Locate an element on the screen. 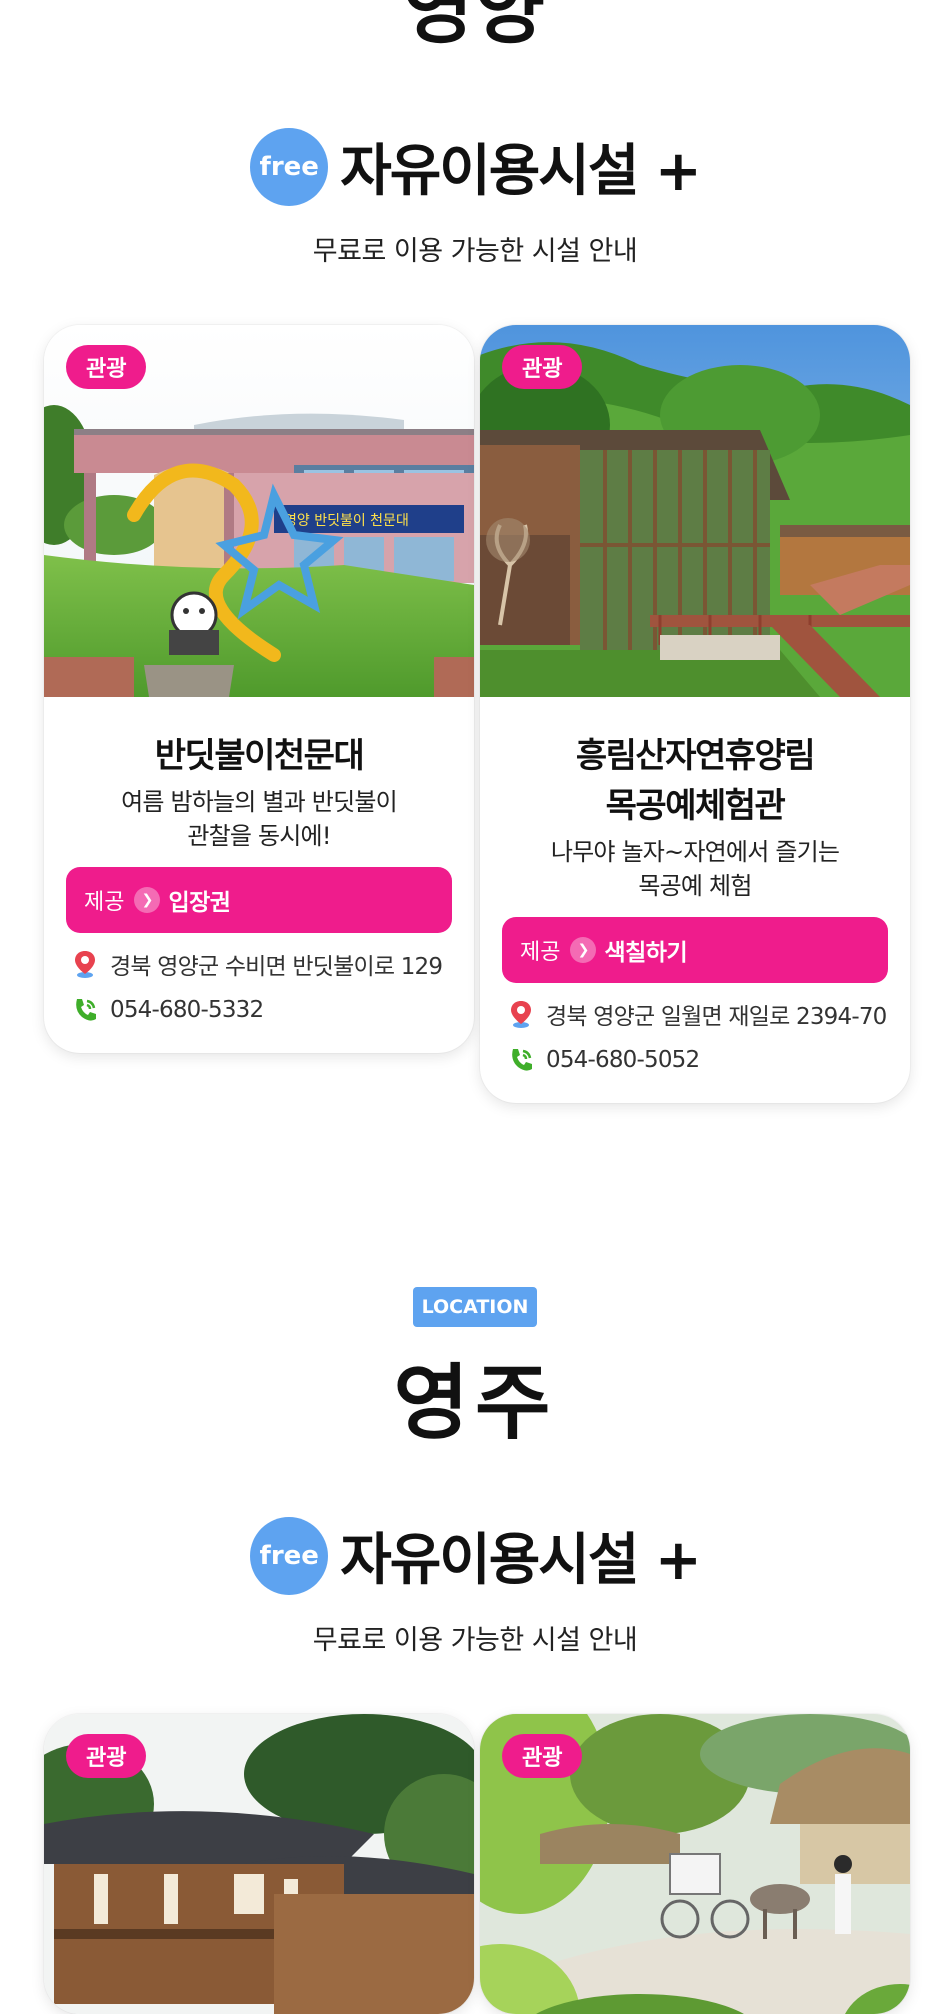 The image size is (950, 2014). building-sign-text: 영양 반딧불이 천문대 is located at coordinates (346, 521).